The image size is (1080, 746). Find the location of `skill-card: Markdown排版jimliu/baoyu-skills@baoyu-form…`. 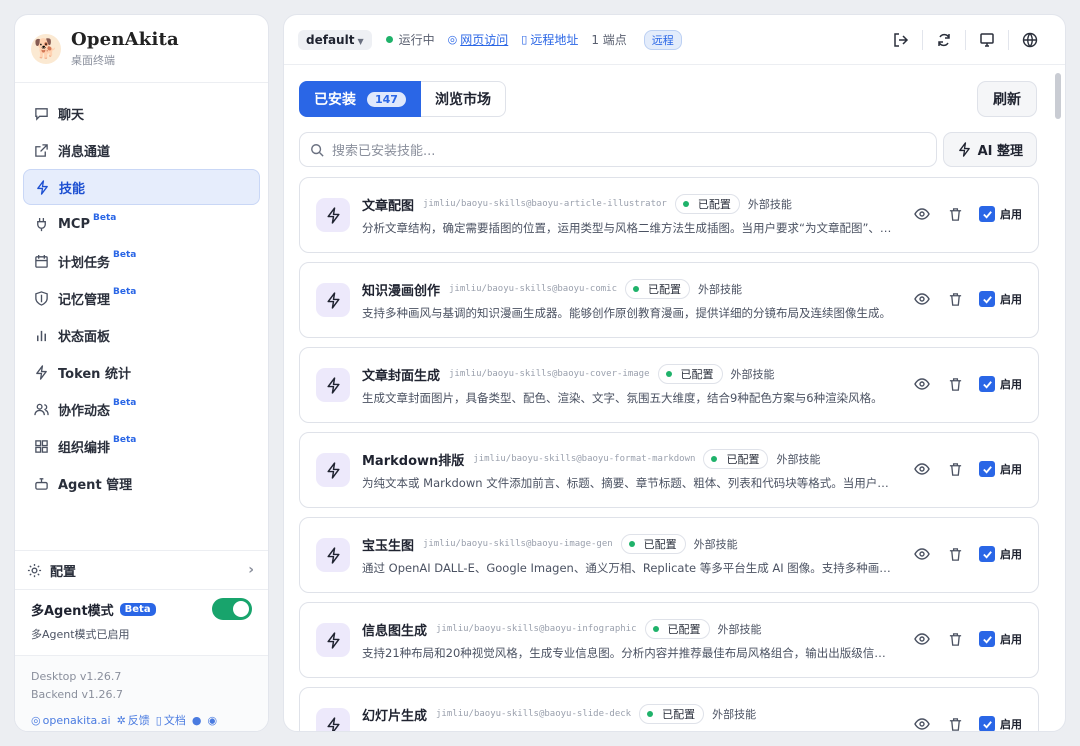

skill-card: Markdown排版jimliu/baoyu-skills@baoyu-form… is located at coordinates (669, 470).